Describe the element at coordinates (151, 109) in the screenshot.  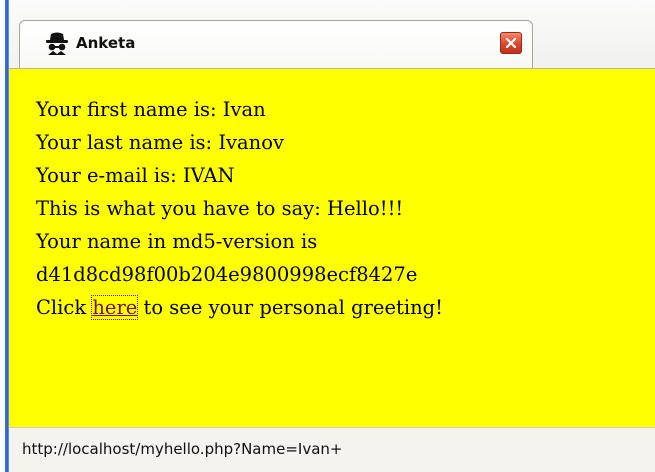
I see `first-name-line: Your first name is: Ivan` at that location.